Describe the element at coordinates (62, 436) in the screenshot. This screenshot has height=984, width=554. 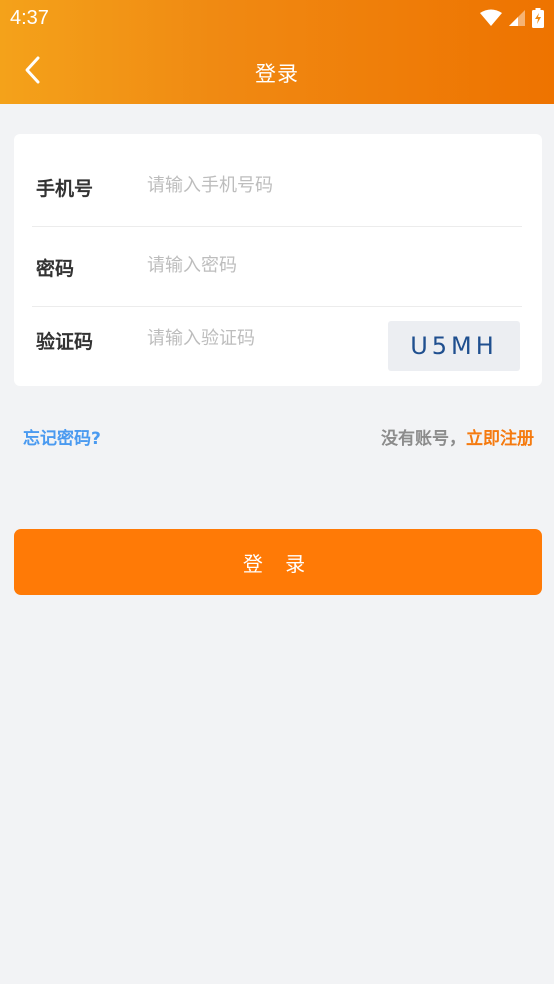
I see `forgot-password-link: 忘记密码?` at that location.